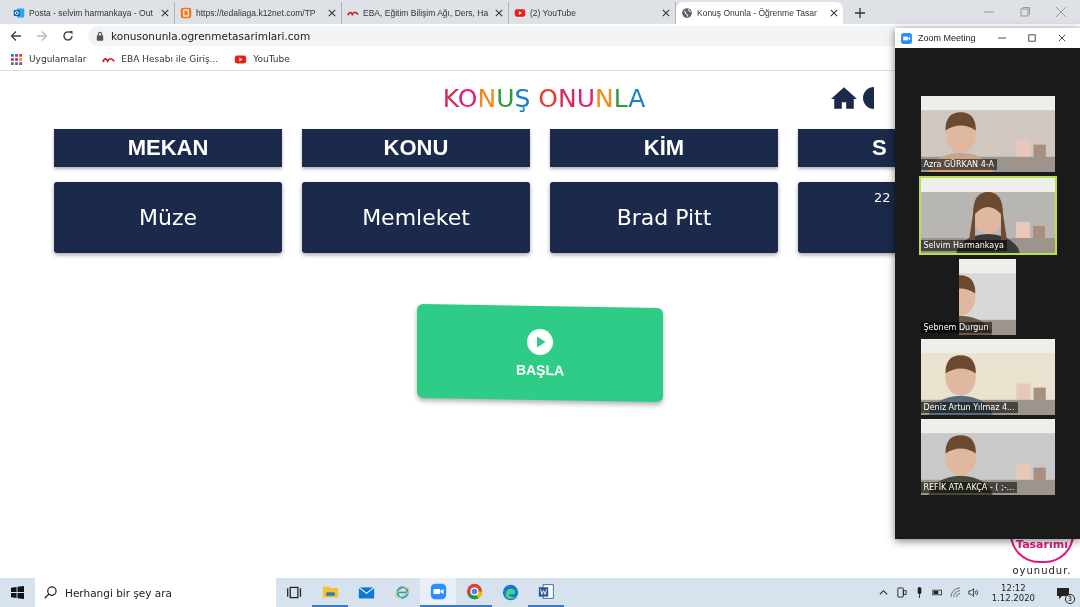 The image size is (1080, 607). I want to click on clock: 12:12 1.12.2020, so click(1013, 592).